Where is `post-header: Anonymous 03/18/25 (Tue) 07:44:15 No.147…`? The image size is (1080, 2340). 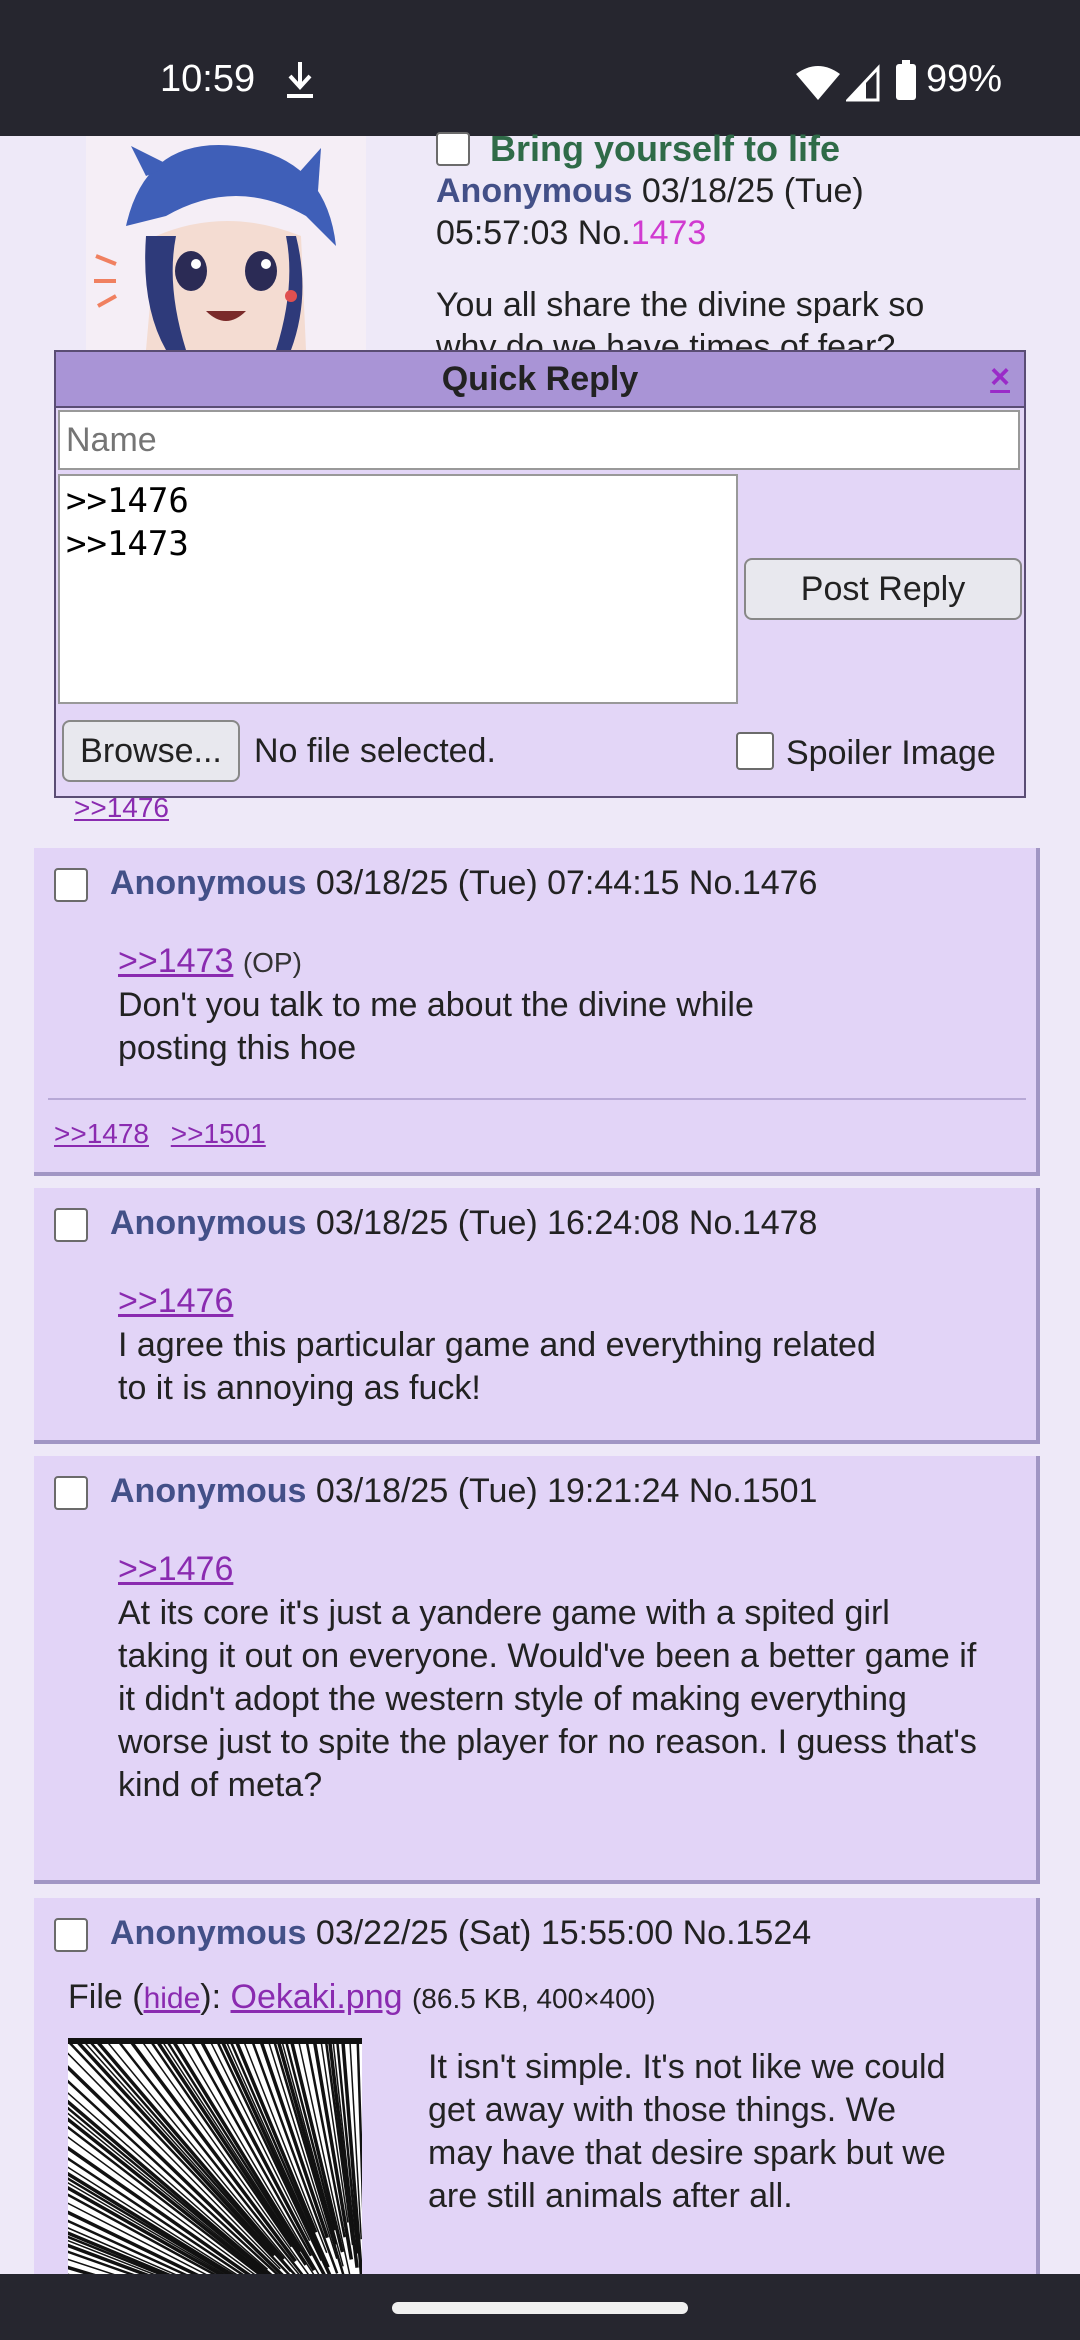 post-header: Anonymous 03/18/25 (Tue) 07:44:15 No.147… is located at coordinates (463, 883).